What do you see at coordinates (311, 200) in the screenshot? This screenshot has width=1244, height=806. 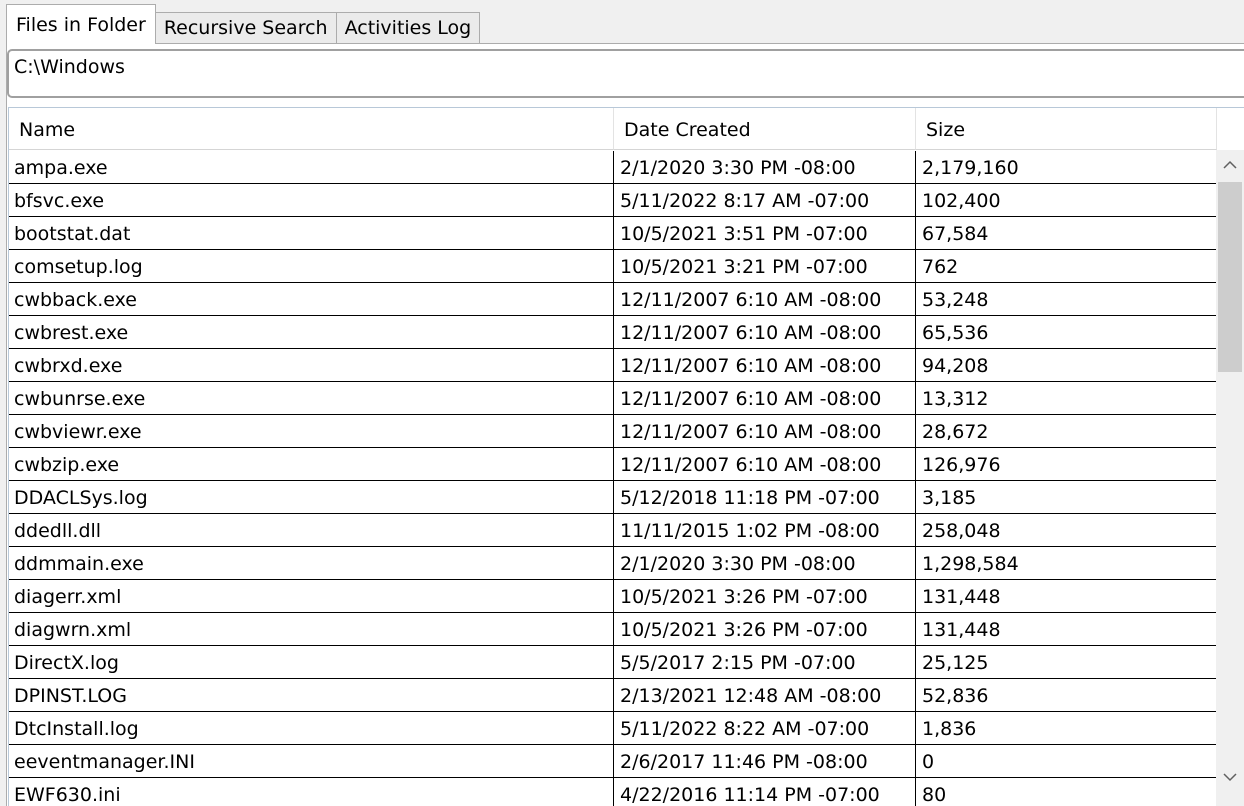 I see `cell-name: bfsvc.exe` at bounding box center [311, 200].